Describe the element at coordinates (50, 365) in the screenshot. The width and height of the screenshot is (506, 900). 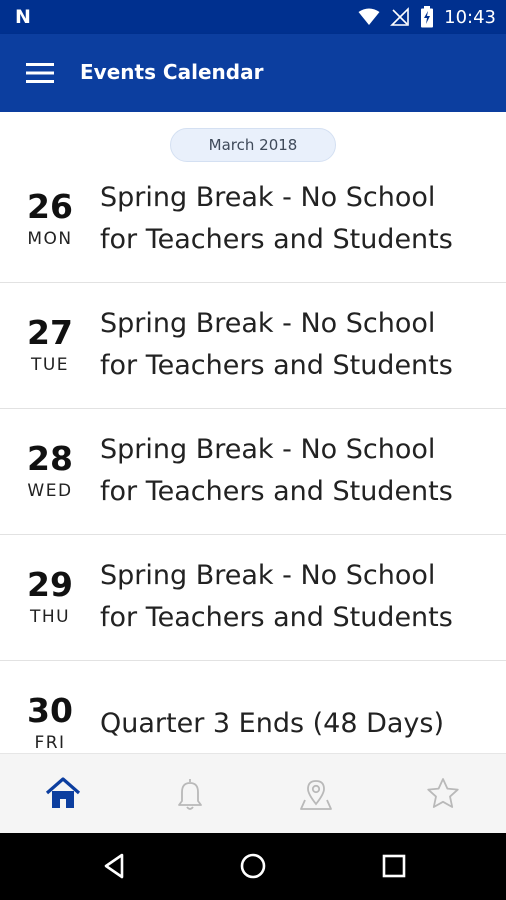
I see `event-weekday: TUE` at that location.